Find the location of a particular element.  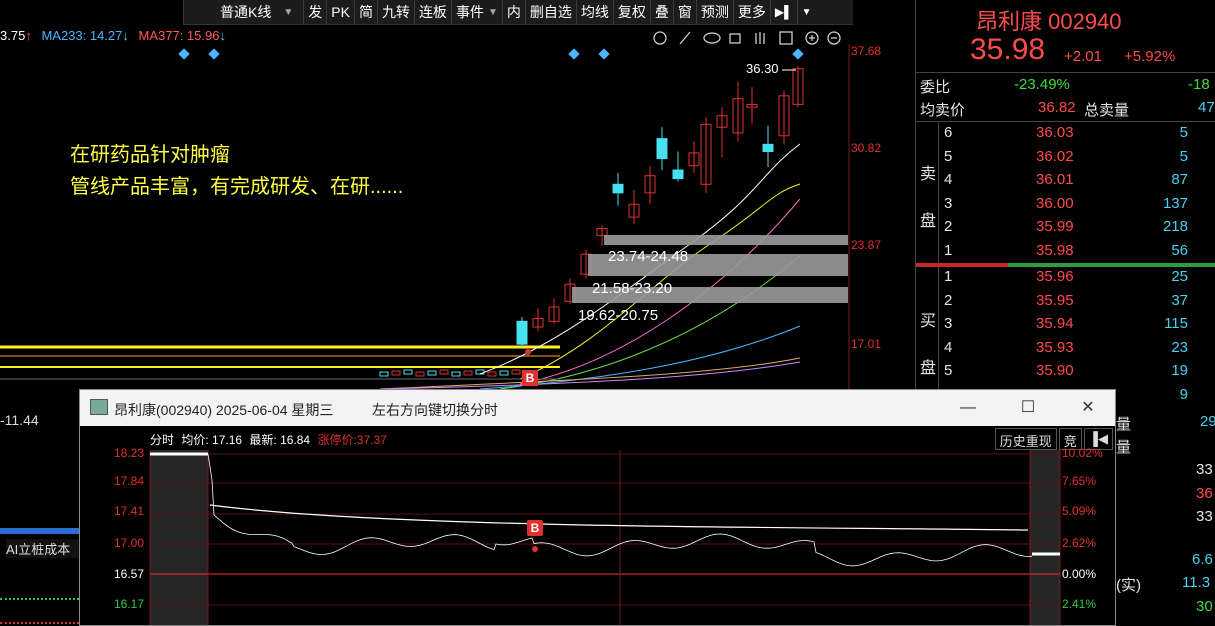

toolbar-events-button: 事件 ▼ is located at coordinates (476, 12).